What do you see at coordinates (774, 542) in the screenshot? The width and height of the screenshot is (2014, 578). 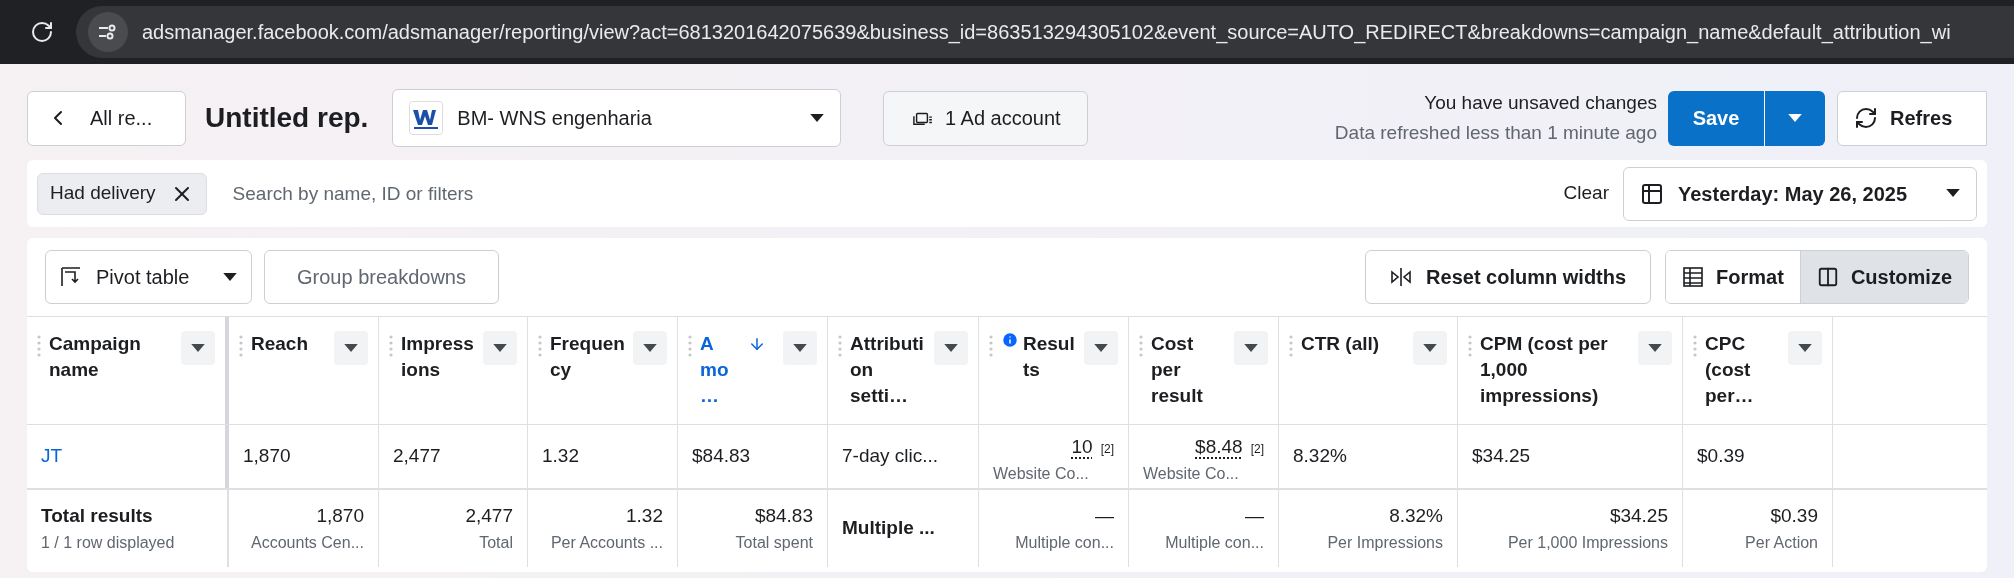 I see `total-subtitle: Total spent` at bounding box center [774, 542].